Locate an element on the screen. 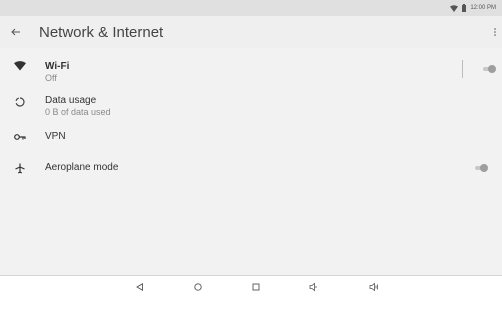 Image resolution: width=502 pixels, height=317 pixels. volume-up-icon is located at coordinates (374, 287).